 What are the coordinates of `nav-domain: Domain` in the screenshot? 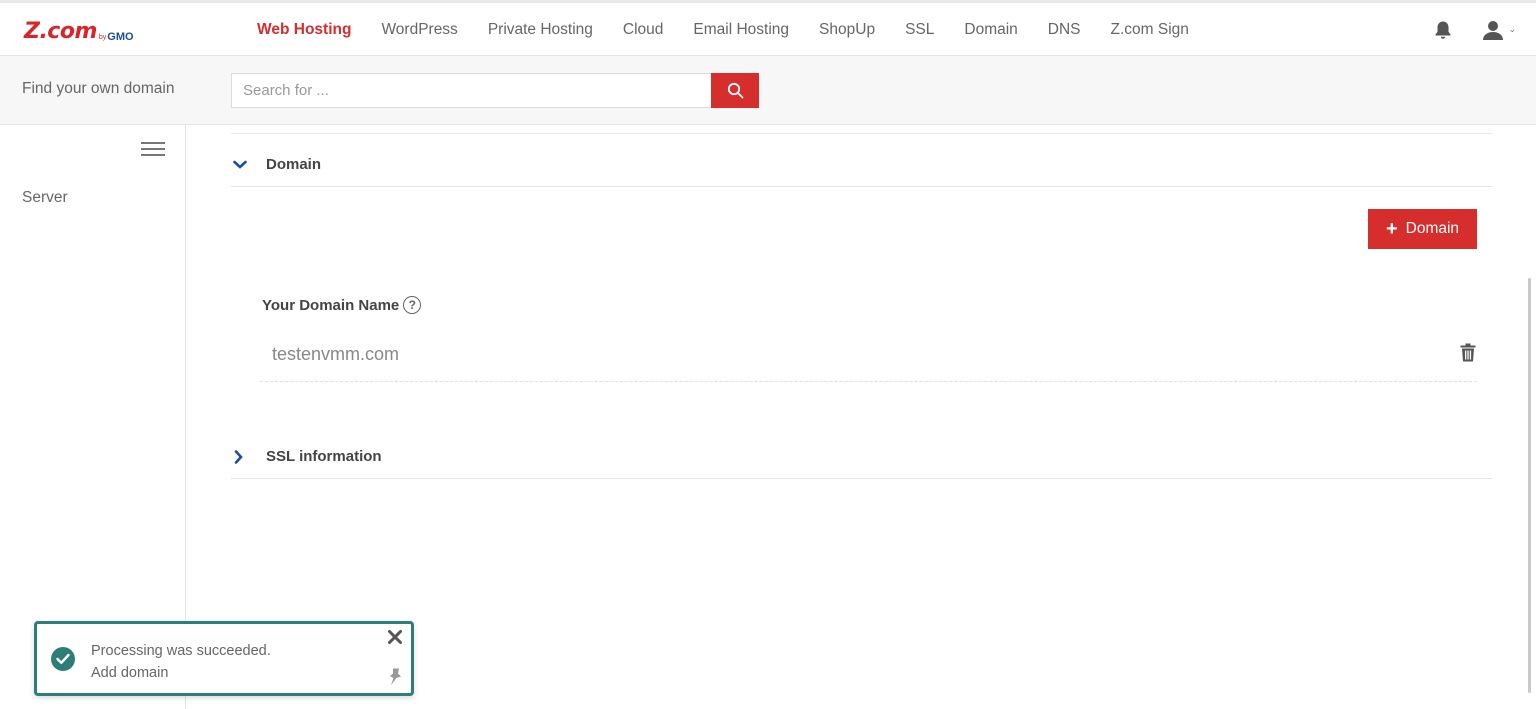 It's located at (990, 30).